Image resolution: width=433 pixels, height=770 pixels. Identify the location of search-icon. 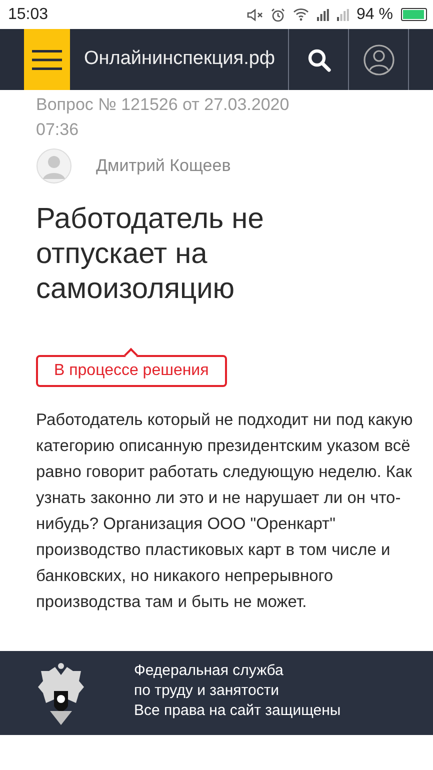
(318, 60).